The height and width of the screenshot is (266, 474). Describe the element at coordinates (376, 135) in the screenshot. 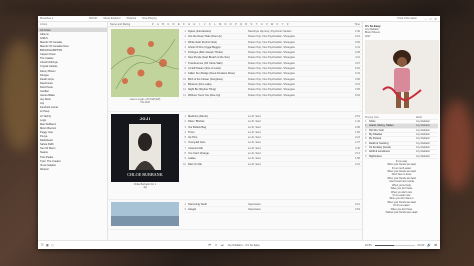

I see `queue-title: My Shadow` at that location.